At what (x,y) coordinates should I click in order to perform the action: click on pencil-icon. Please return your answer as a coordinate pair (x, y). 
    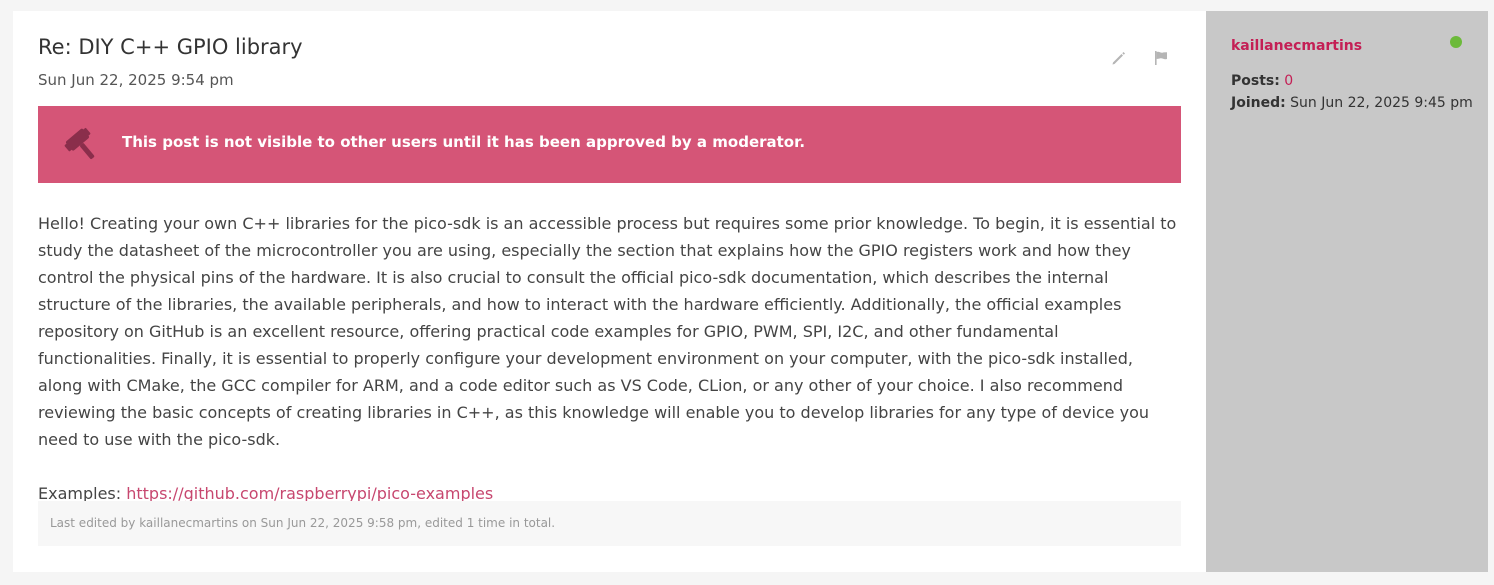
    Looking at the image, I should click on (1118, 58).